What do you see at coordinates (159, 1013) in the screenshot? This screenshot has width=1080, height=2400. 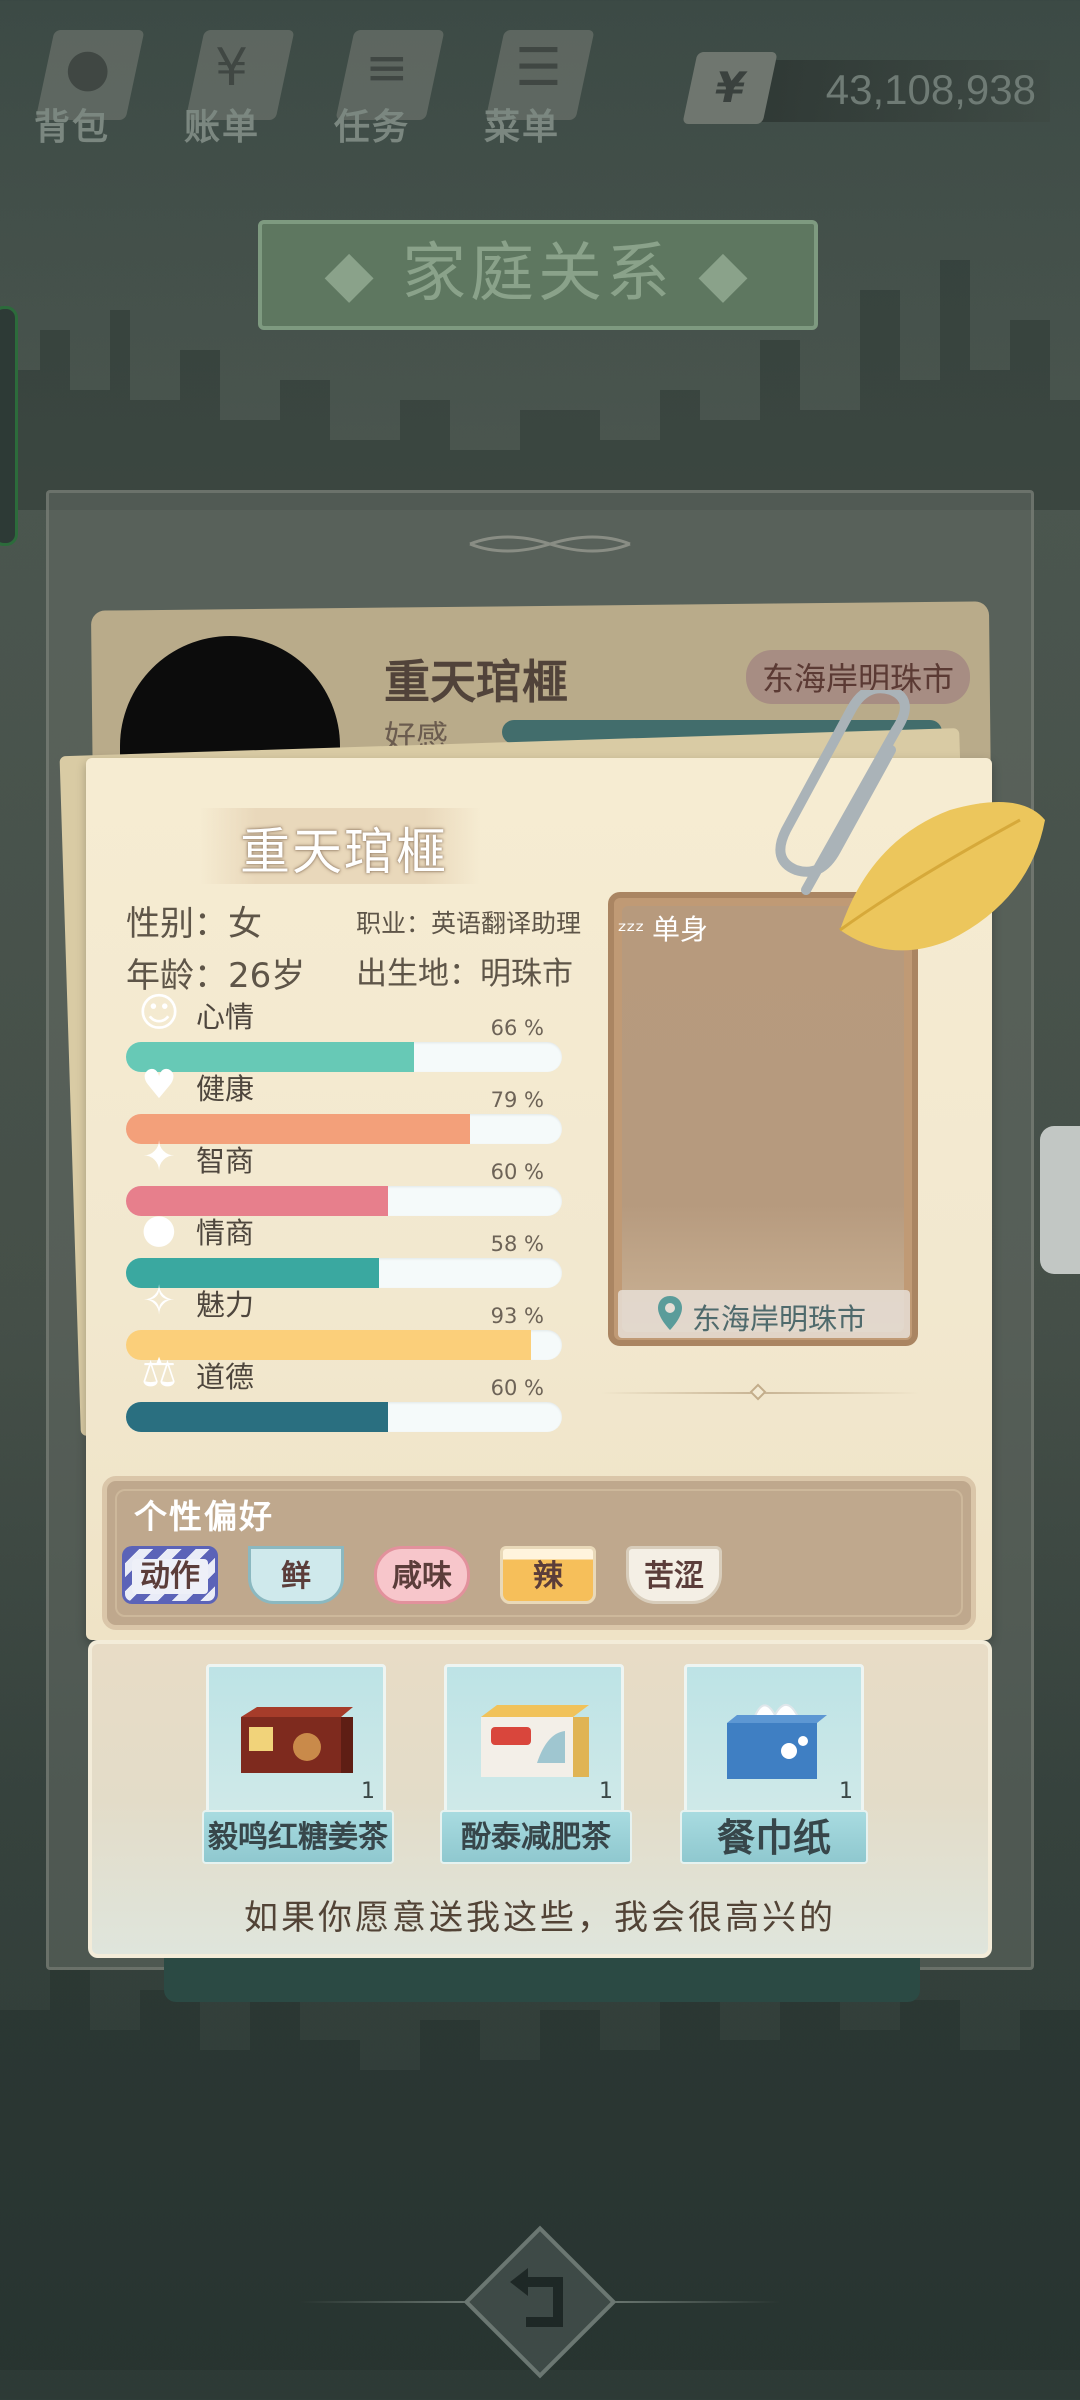 I see `smile-icon: ☺` at bounding box center [159, 1013].